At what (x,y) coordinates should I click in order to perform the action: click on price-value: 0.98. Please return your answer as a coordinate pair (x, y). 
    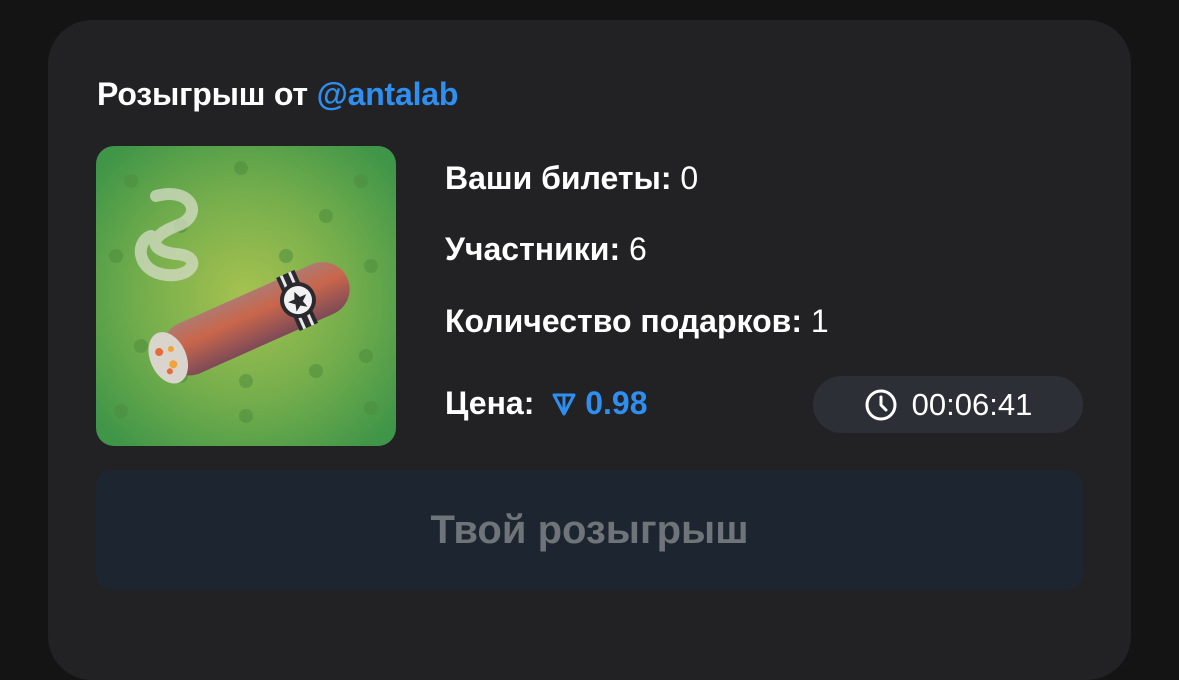
    Looking at the image, I should click on (616, 403).